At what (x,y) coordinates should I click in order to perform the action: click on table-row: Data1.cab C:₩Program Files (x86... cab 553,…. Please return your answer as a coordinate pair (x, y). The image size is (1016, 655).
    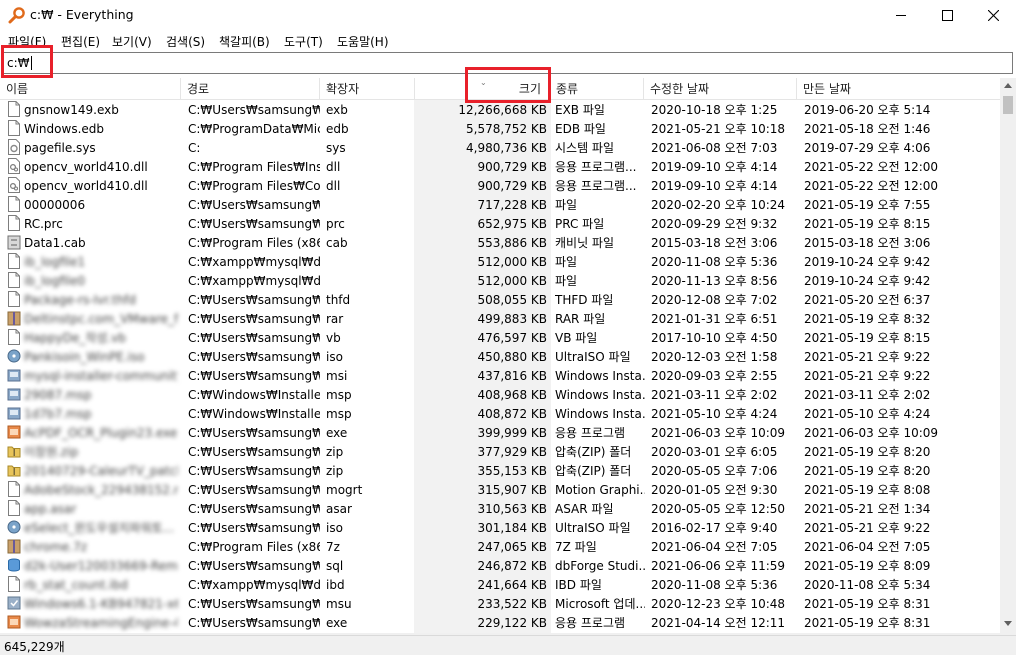
    Looking at the image, I should click on (500, 242).